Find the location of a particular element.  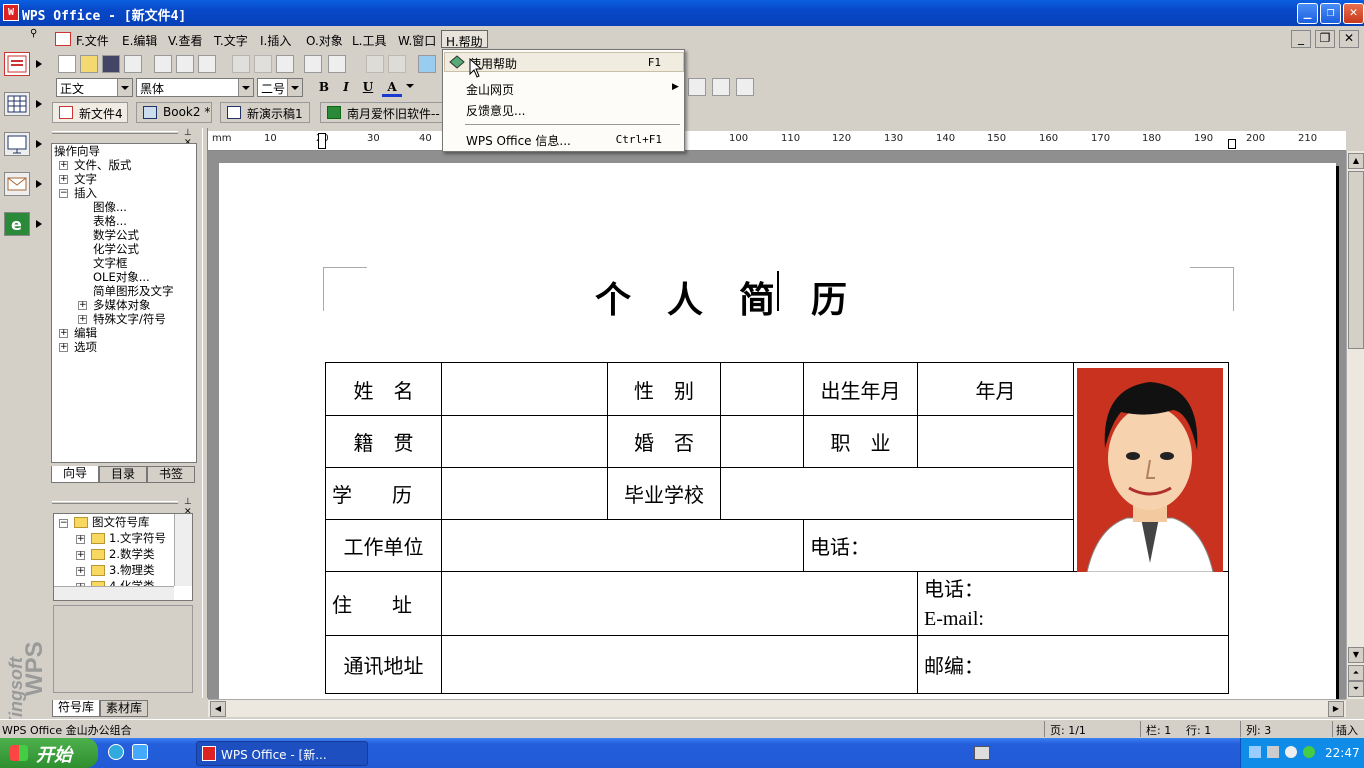

style-select: 正文 is located at coordinates (94, 87).